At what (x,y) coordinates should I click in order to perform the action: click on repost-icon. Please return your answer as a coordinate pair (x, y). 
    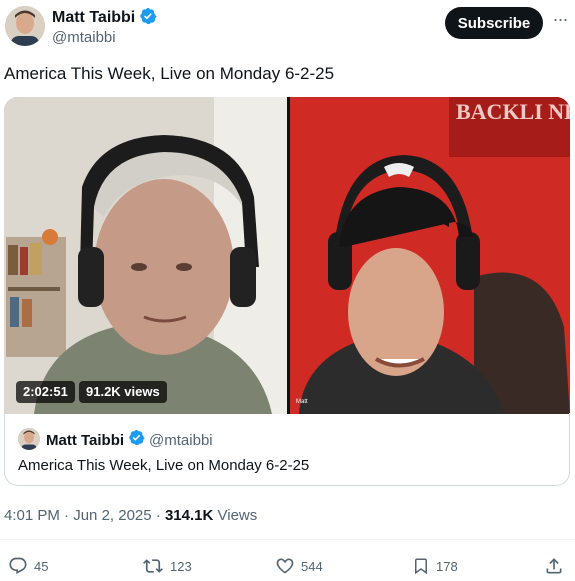
    Looking at the image, I should click on (153, 566).